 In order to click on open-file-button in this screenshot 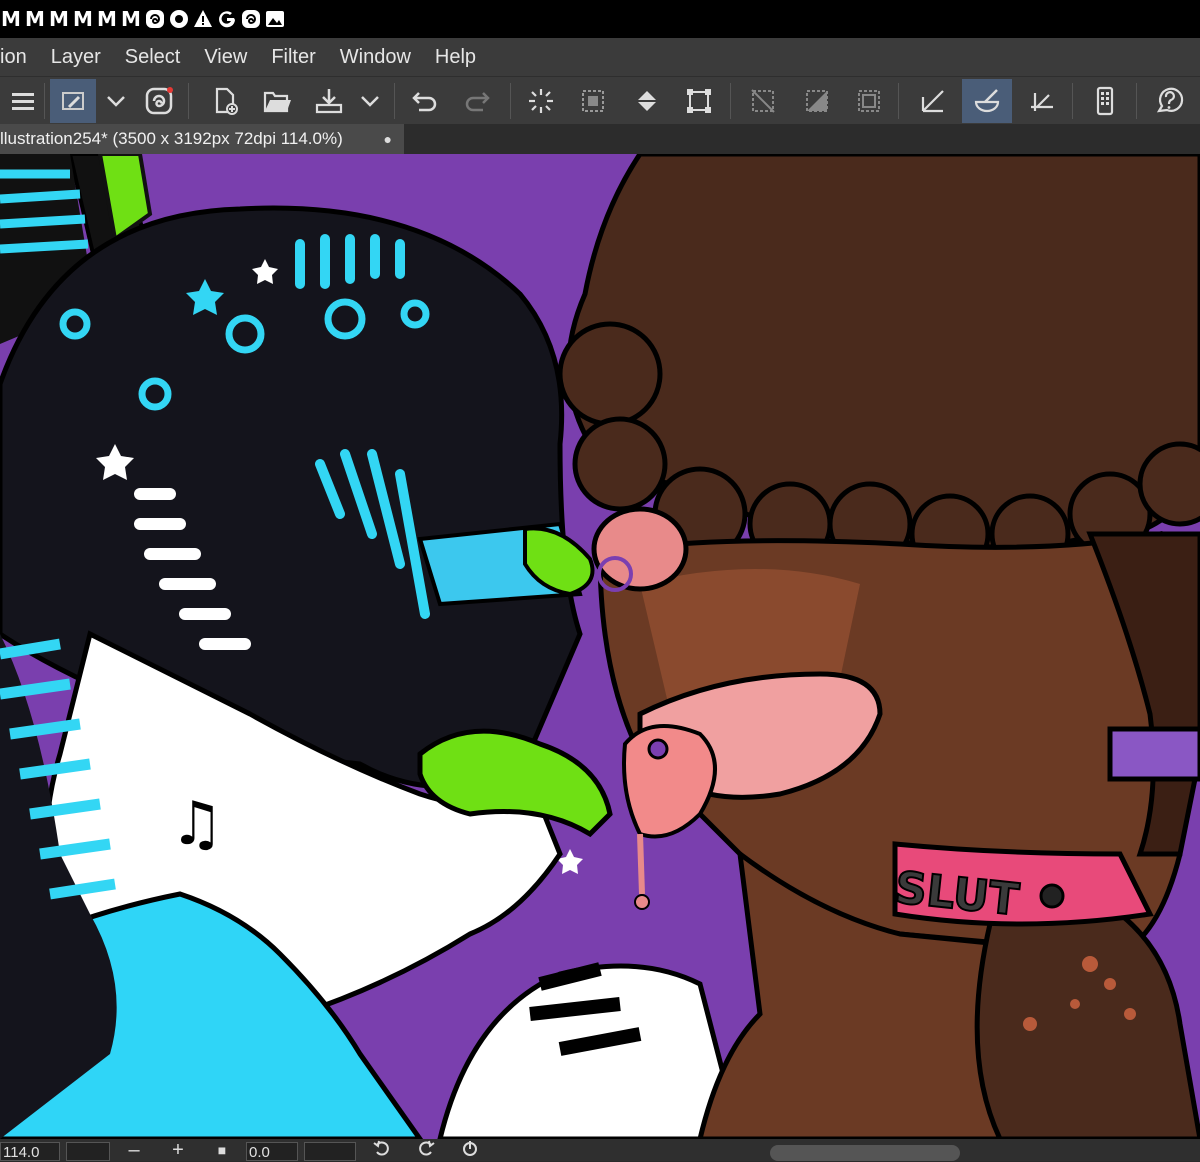, I will do `click(277, 101)`.